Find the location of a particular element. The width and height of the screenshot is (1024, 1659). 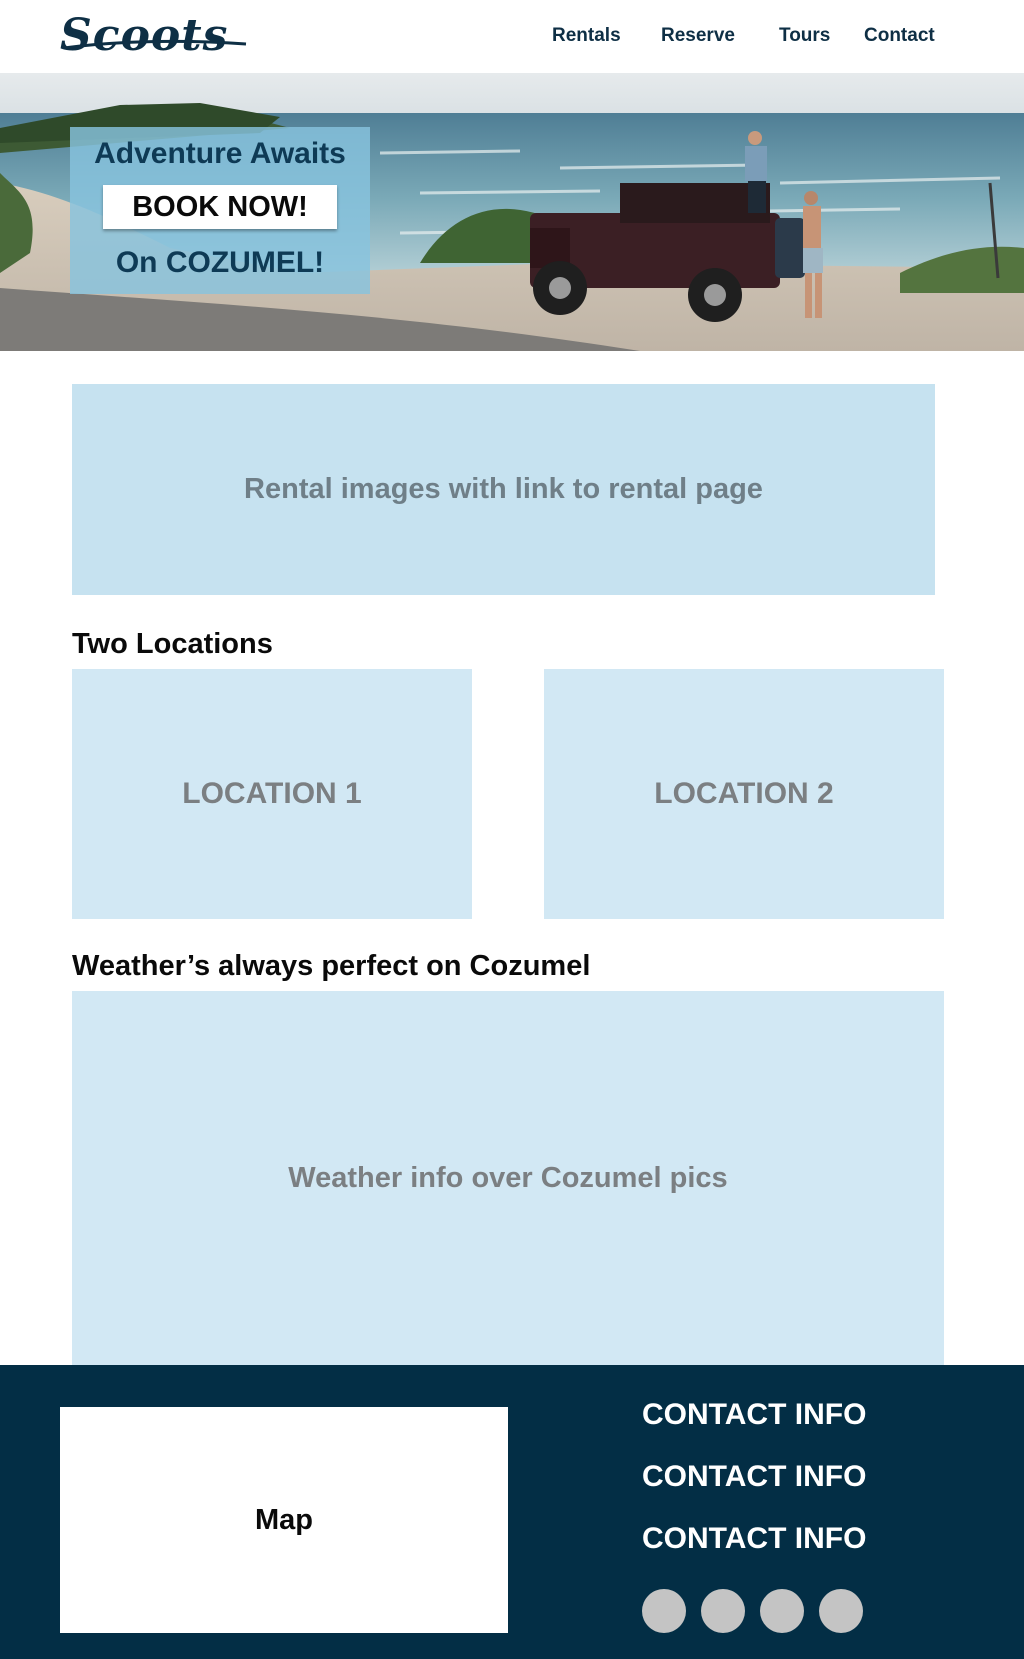

nav-reserve: Reserve is located at coordinates (698, 36).